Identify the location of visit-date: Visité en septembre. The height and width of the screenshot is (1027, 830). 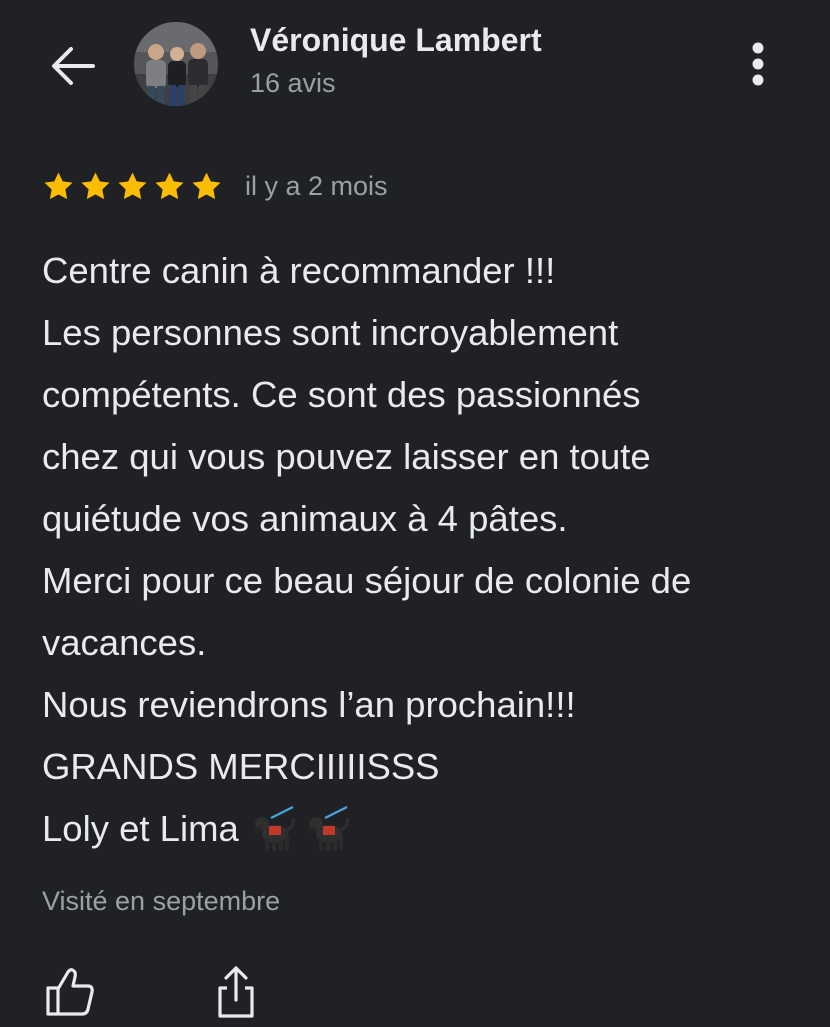
(161, 901).